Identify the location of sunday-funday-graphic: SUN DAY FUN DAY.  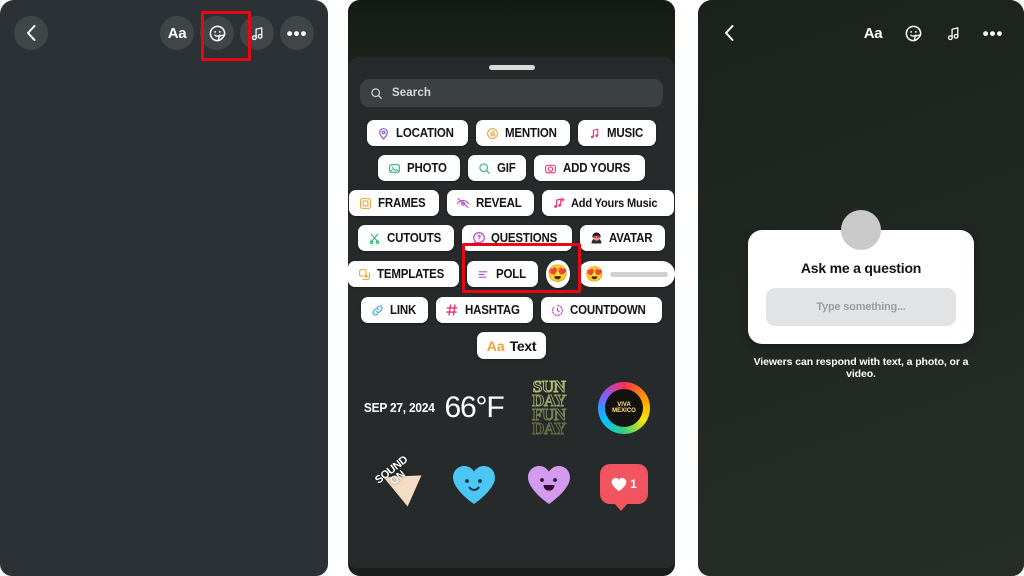
(549, 408).